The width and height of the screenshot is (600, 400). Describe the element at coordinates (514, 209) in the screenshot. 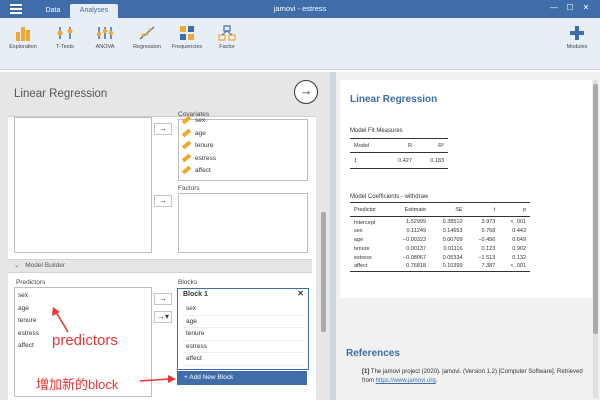

I see `coef-header: p` at that location.